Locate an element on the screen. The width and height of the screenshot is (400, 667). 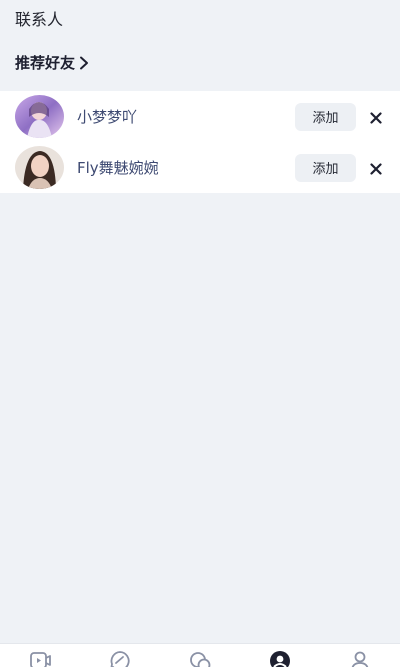
page-header: 联系人 is located at coordinates (39, 20).